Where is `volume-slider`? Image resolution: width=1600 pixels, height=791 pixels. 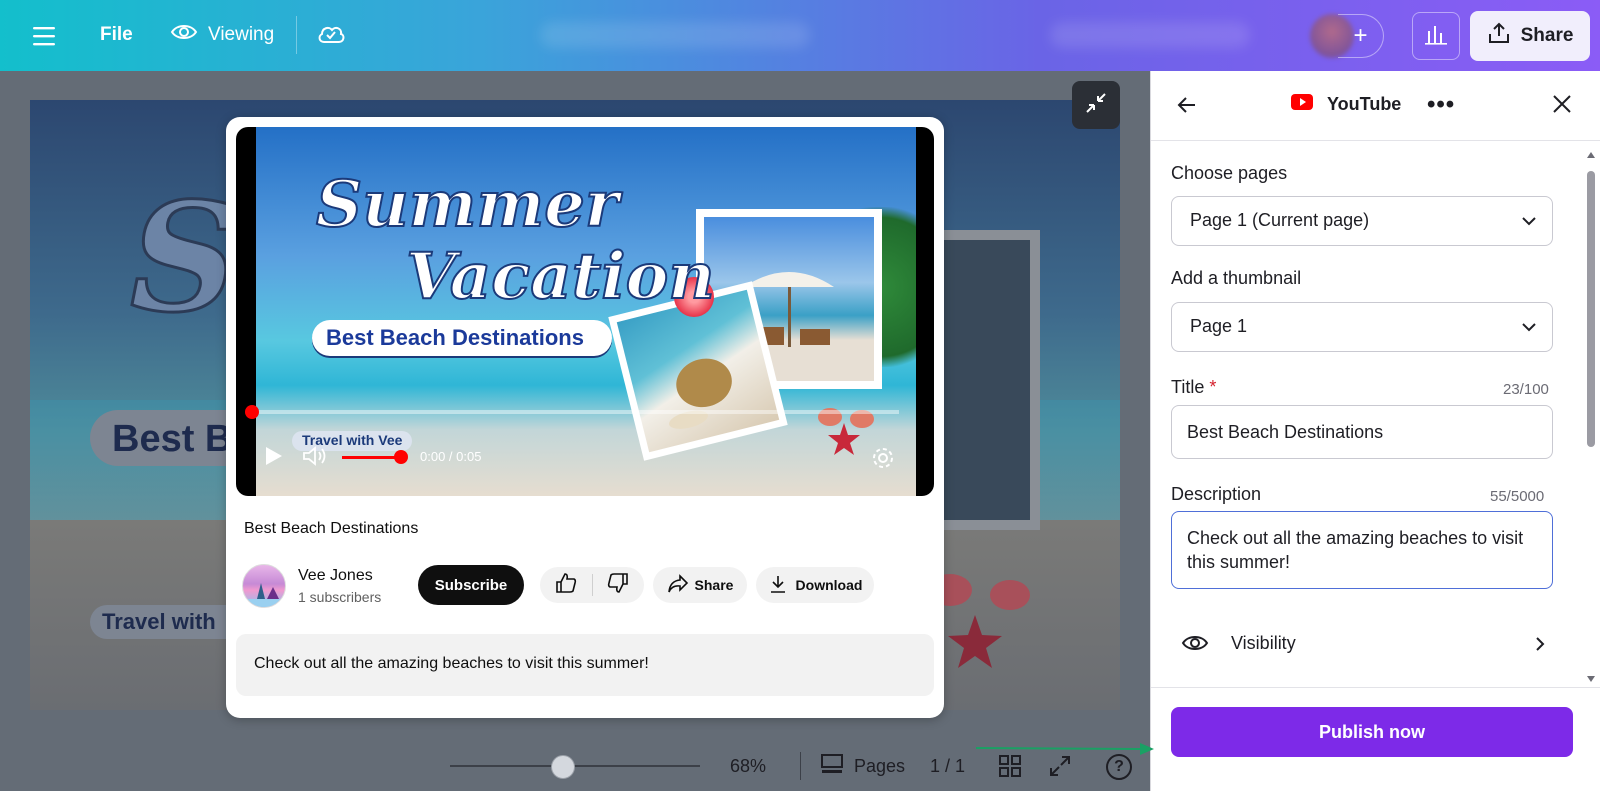 volume-slider is located at coordinates (372, 457).